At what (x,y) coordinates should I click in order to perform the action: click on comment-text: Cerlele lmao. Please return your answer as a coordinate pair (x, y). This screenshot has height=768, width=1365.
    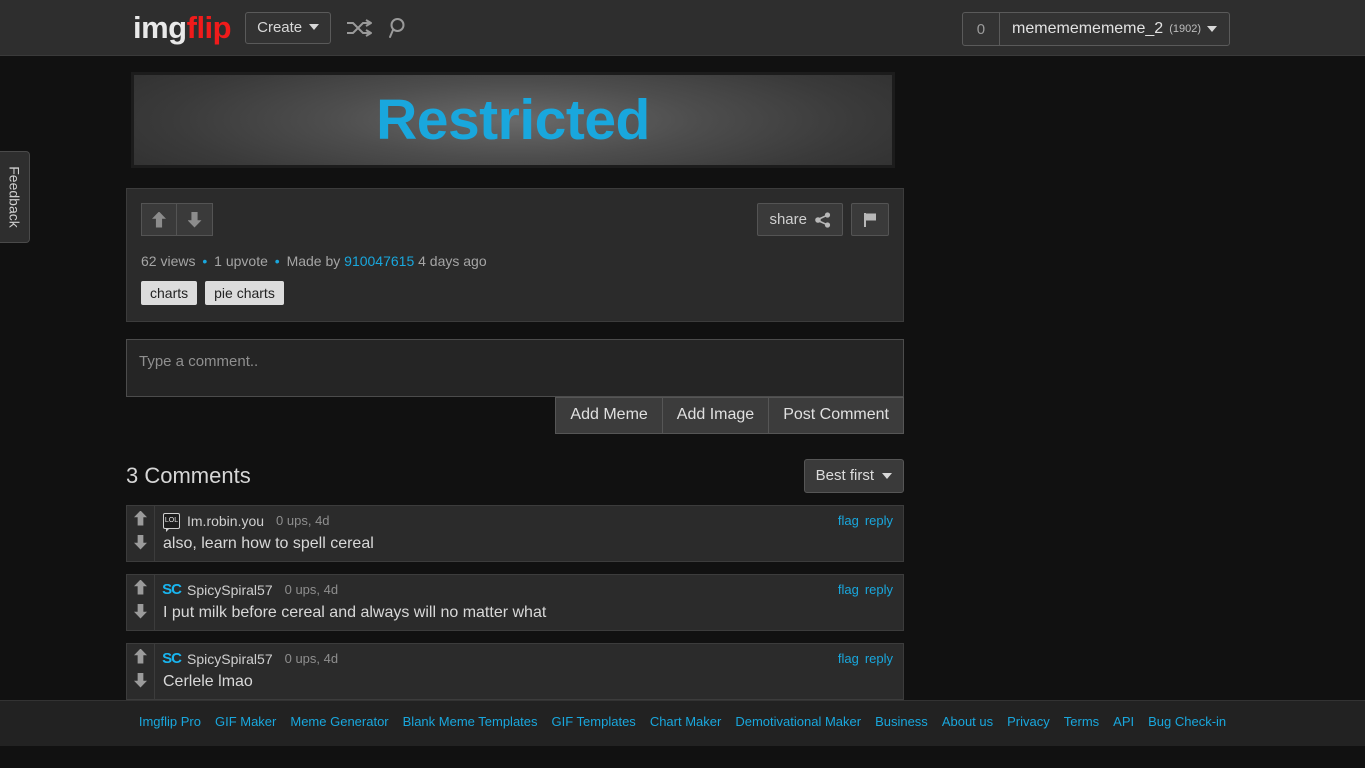
    Looking at the image, I should click on (208, 681).